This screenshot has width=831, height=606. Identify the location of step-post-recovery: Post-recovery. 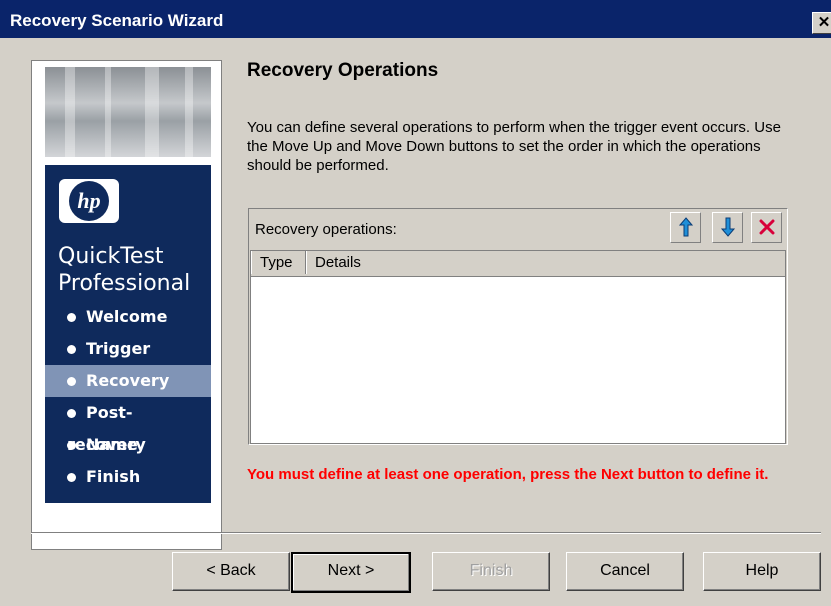
(106, 428).